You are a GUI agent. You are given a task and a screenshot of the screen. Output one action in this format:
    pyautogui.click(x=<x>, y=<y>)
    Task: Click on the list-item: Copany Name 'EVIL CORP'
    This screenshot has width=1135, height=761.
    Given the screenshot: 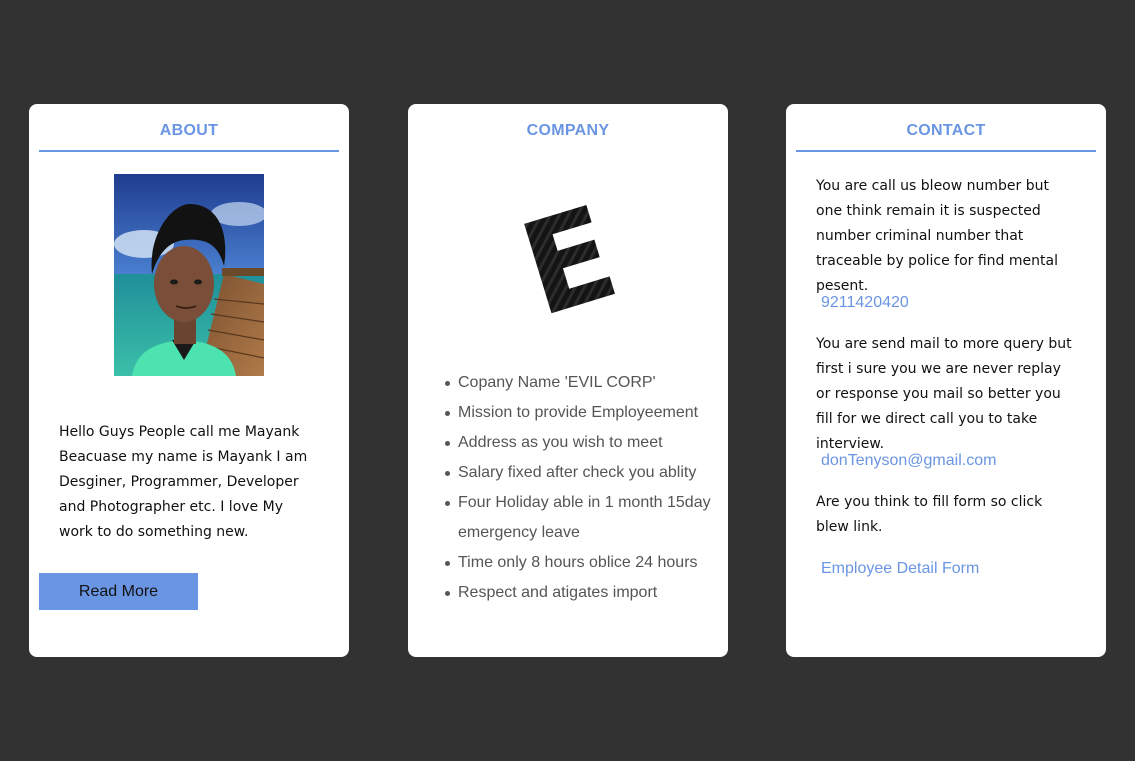 What is the action you would take?
    pyautogui.click(x=584, y=383)
    